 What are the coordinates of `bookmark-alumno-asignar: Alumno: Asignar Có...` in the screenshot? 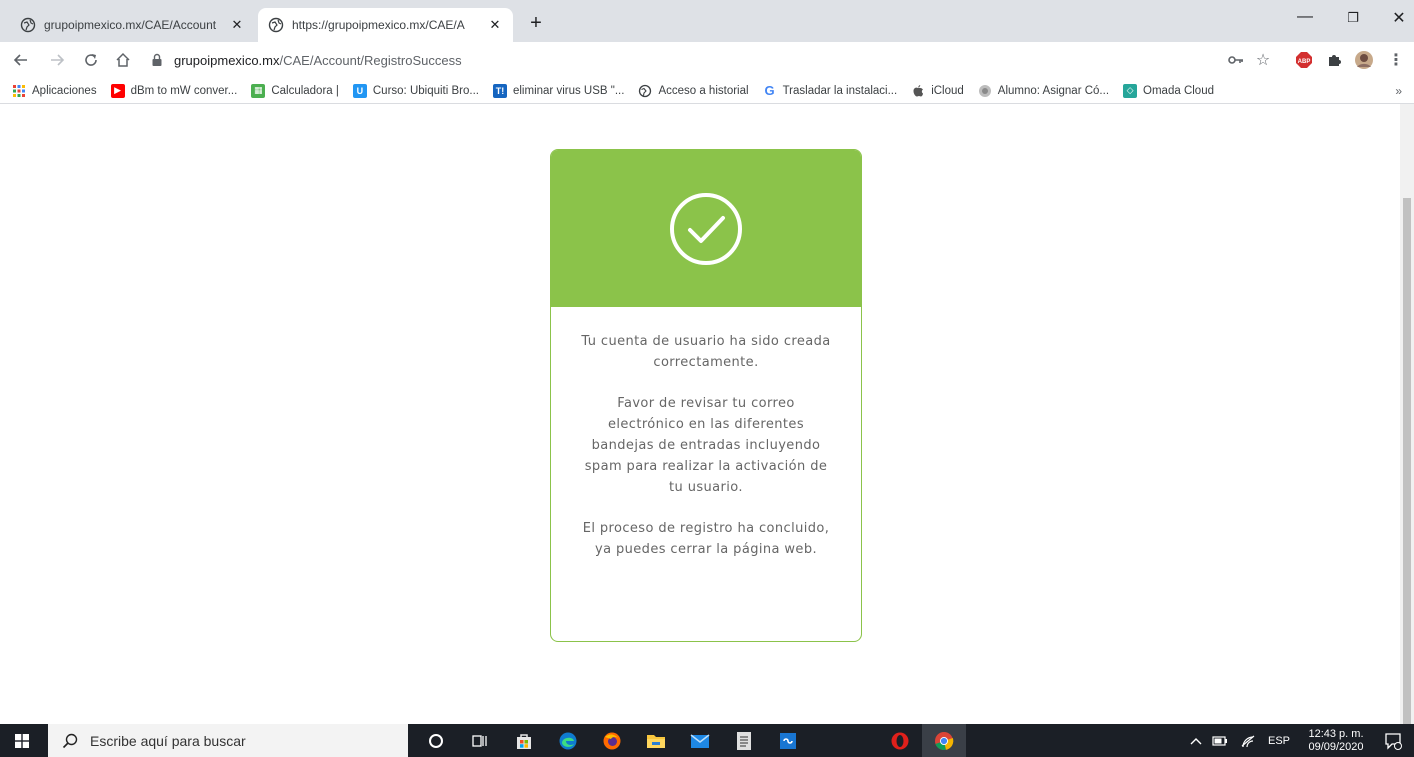 It's located at (1043, 91).